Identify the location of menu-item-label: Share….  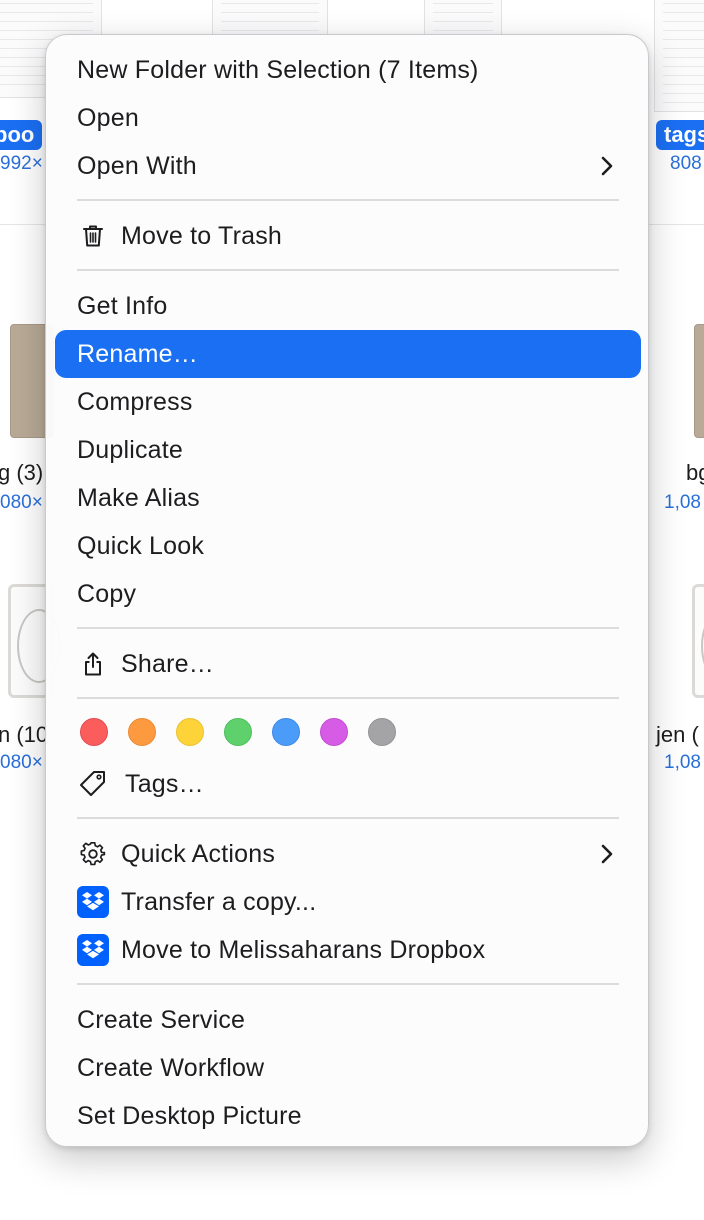
(167, 663).